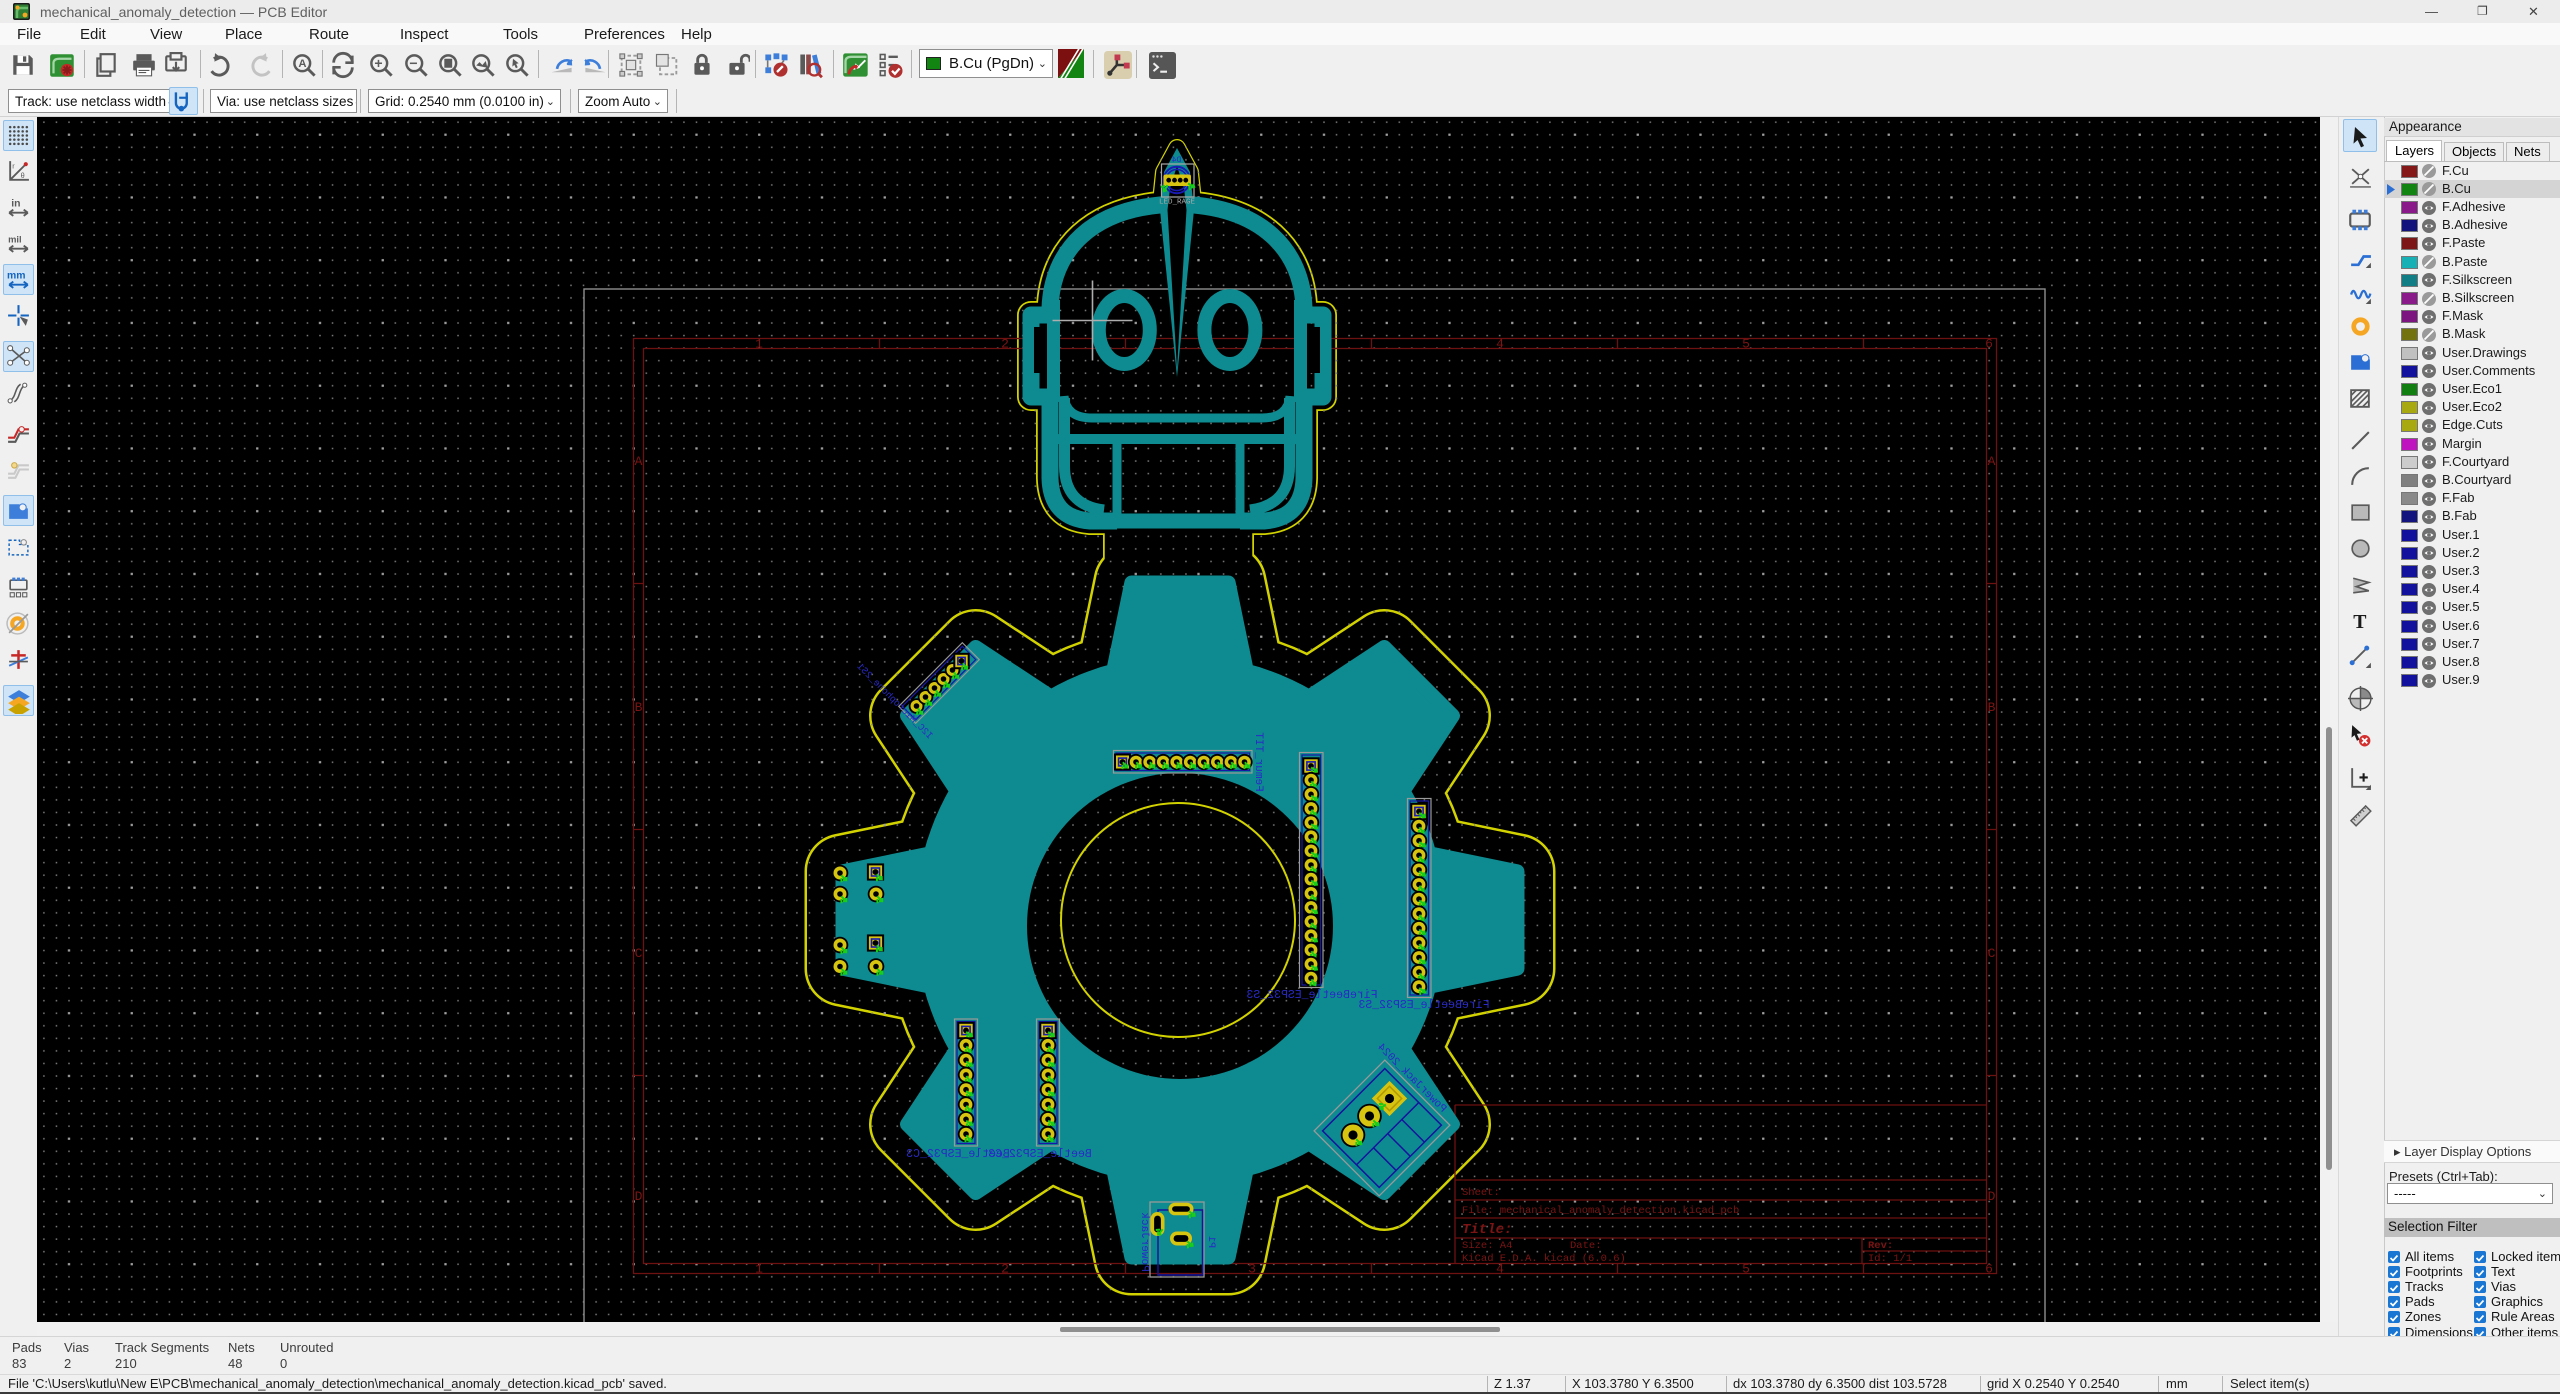  Describe the element at coordinates (1586, 1246) in the screenshot. I see `svg-text: Date:` at that location.